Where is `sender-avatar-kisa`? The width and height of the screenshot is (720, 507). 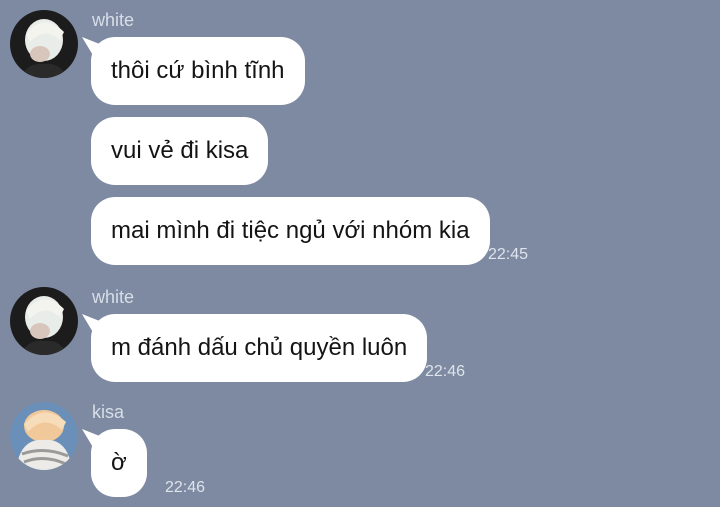
sender-avatar-kisa is located at coordinates (44, 436).